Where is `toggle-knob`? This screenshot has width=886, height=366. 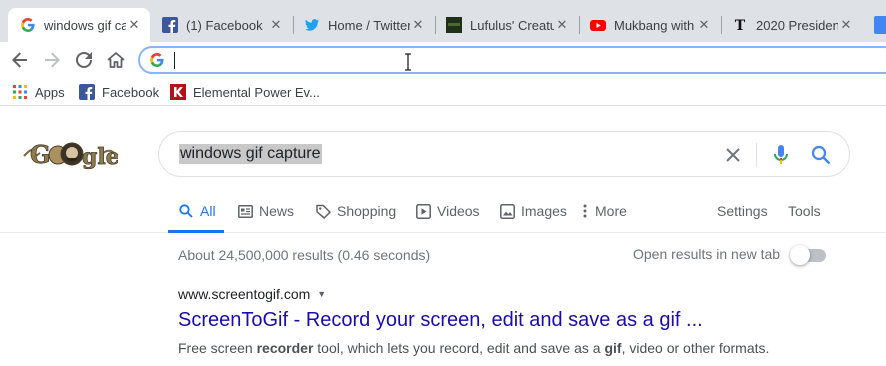
toggle-knob is located at coordinates (800, 255).